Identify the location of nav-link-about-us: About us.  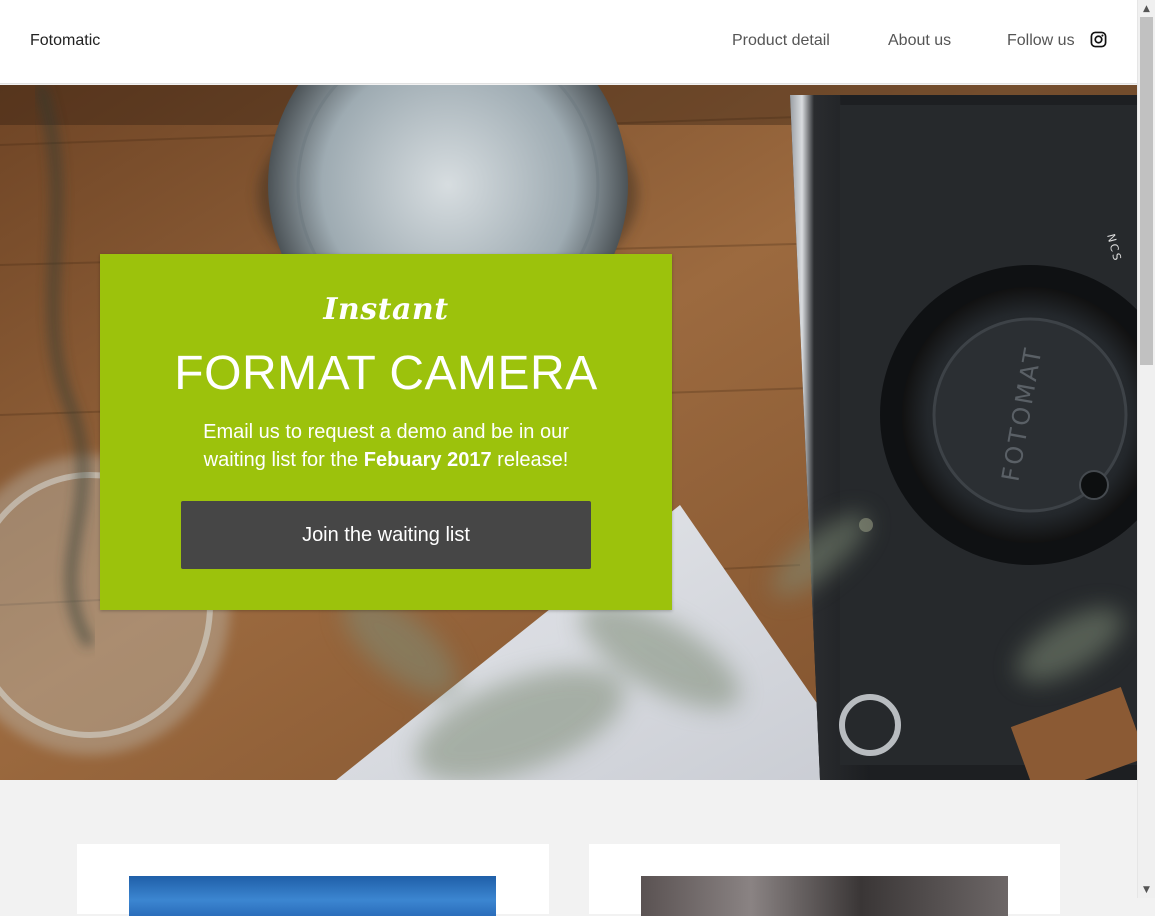
(919, 41).